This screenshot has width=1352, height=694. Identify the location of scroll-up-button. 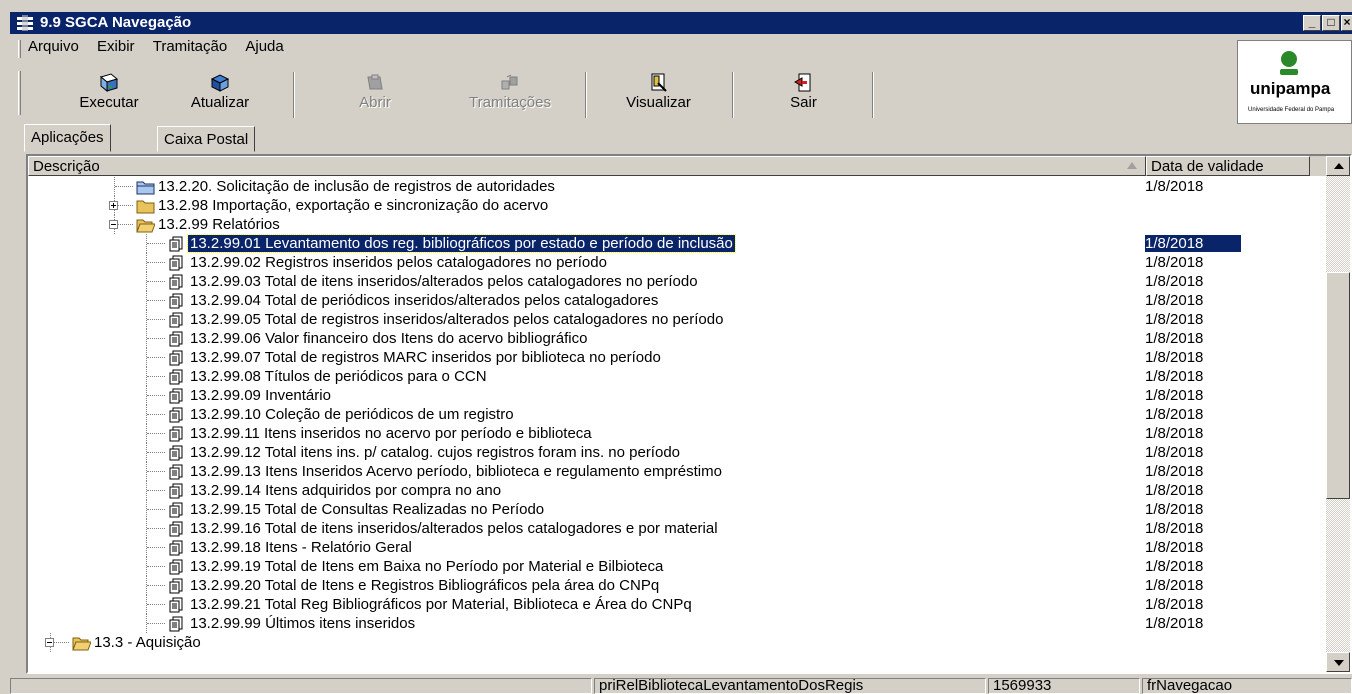
(1338, 166).